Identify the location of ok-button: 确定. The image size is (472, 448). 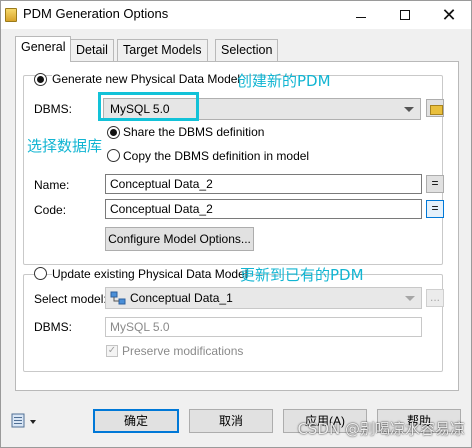
(136, 421).